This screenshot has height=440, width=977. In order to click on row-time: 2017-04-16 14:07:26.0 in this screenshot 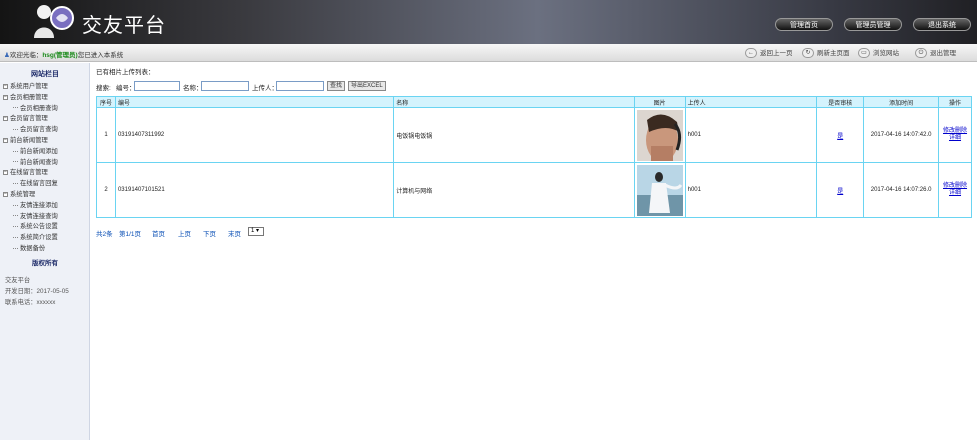, I will do `click(901, 190)`.